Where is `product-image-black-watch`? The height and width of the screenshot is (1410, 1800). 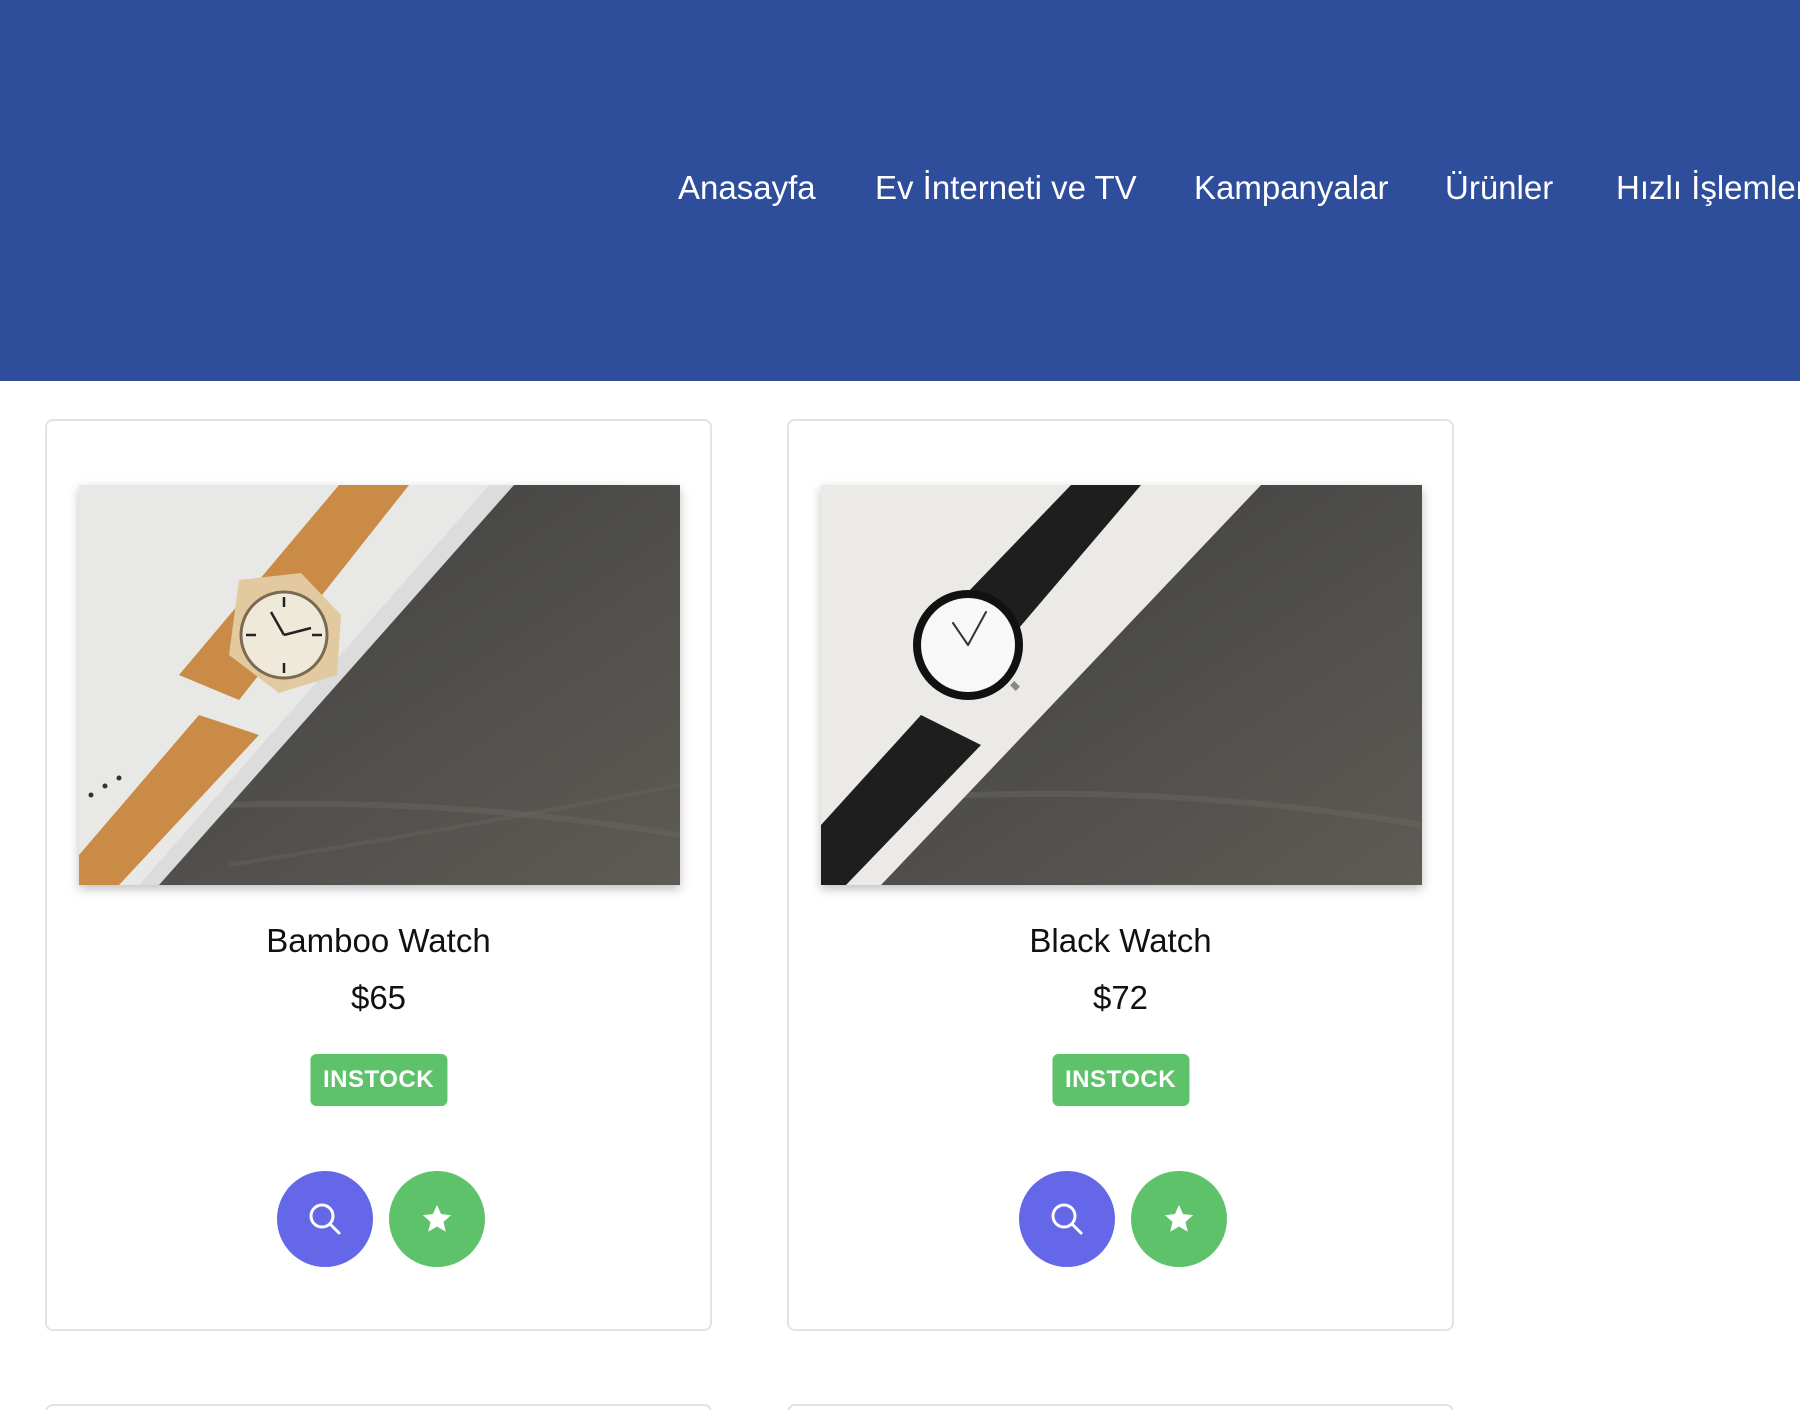 product-image-black-watch is located at coordinates (1121, 685).